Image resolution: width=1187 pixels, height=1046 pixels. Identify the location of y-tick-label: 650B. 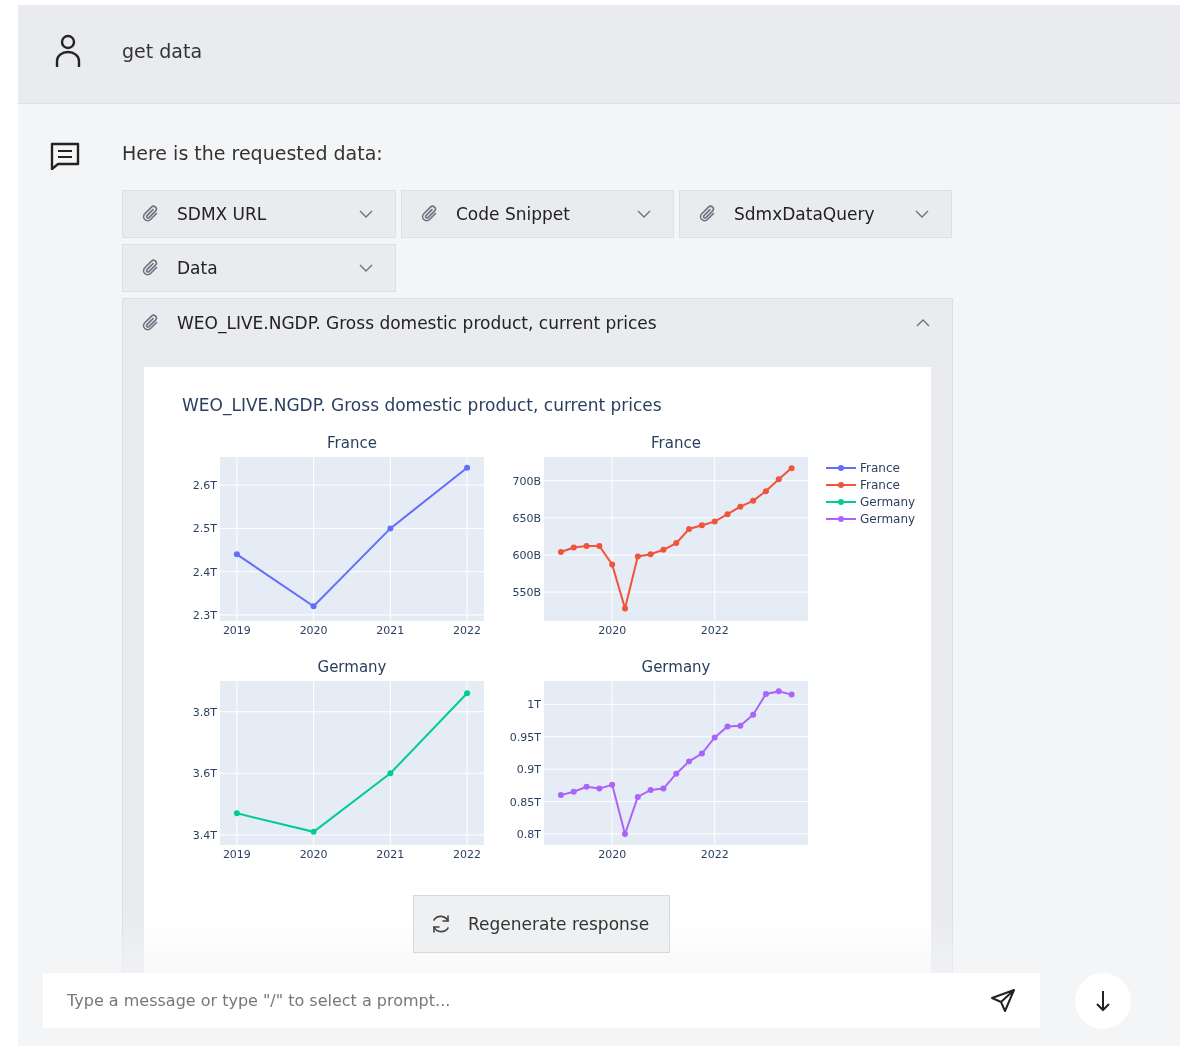
(526, 518).